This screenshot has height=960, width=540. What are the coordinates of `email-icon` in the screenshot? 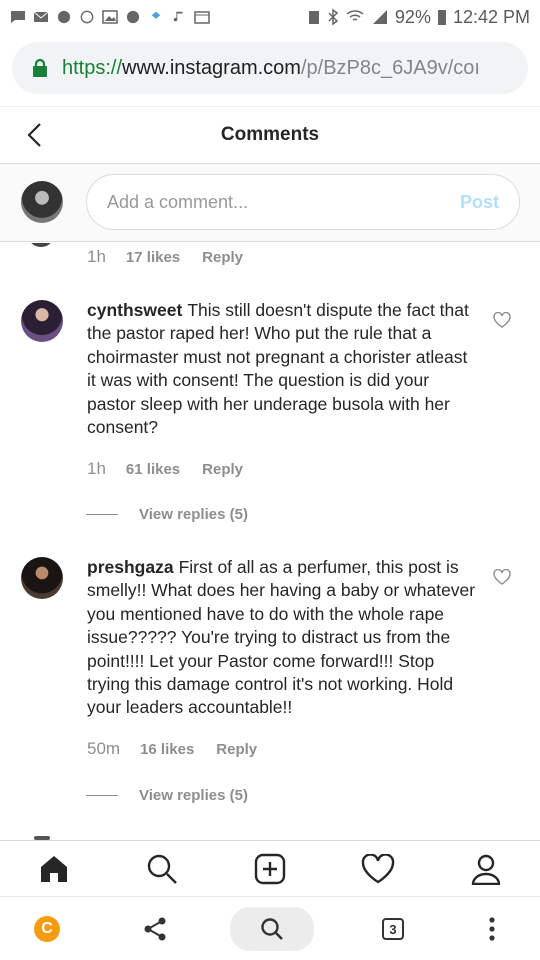 It's located at (41, 16).